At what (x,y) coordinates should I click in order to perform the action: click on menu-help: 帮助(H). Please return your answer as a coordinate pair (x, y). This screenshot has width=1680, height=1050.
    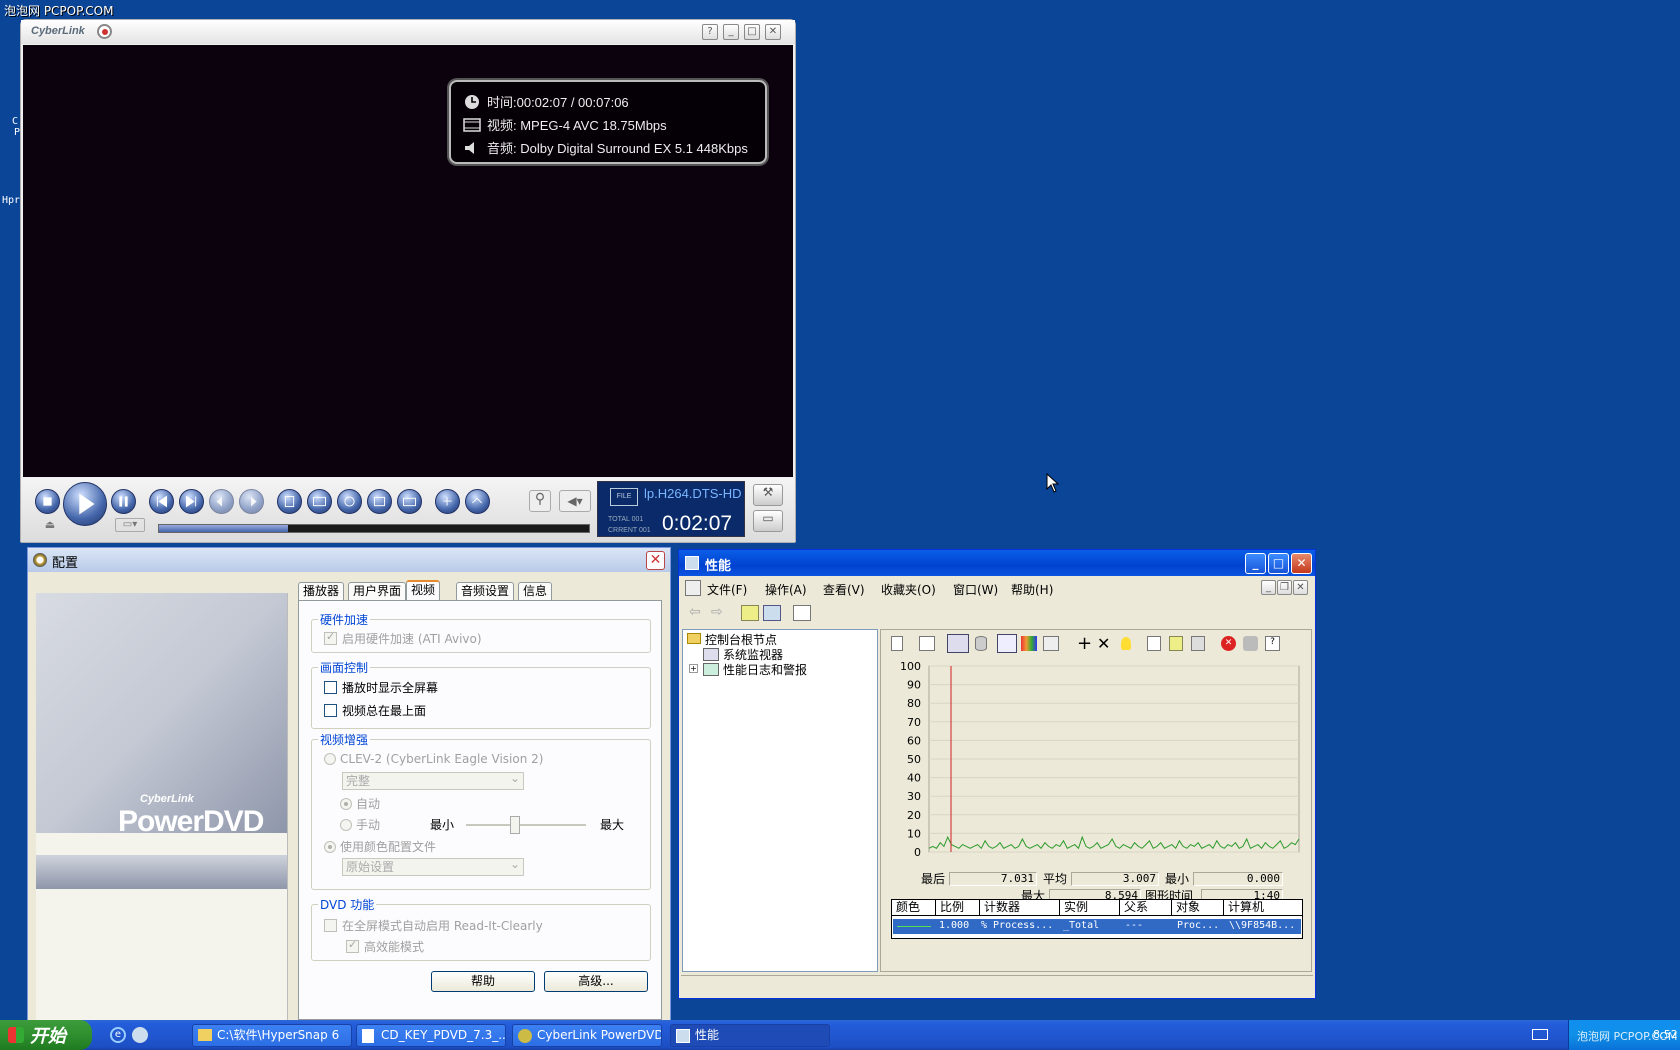
    Looking at the image, I should click on (1032, 589).